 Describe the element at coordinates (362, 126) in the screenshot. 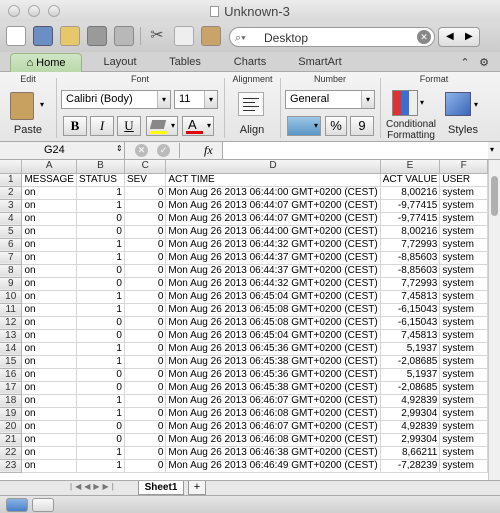

I see `comma-style-button: 9` at that location.